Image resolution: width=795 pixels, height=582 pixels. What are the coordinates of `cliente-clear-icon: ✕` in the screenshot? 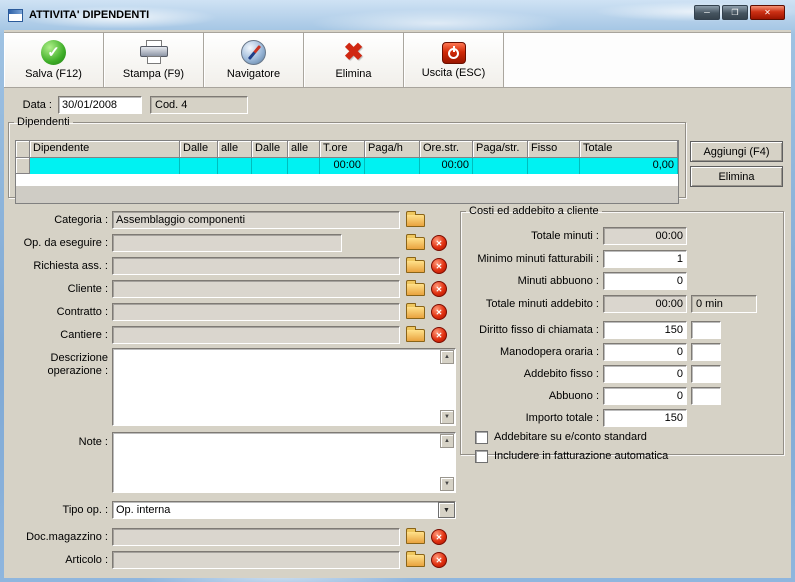 It's located at (439, 289).